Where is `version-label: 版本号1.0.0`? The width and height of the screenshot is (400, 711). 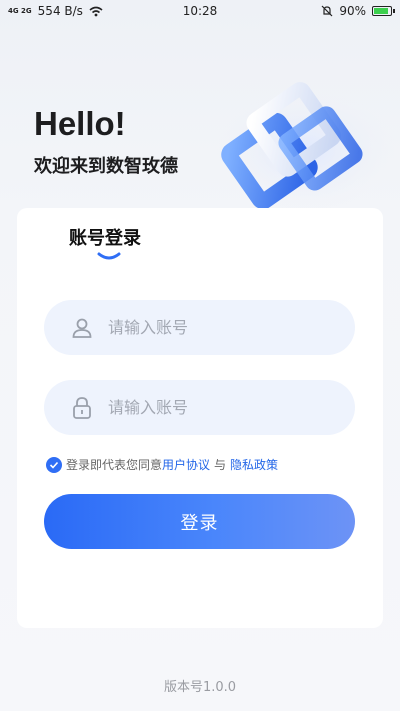
version-label: 版本号1.0.0 is located at coordinates (200, 687).